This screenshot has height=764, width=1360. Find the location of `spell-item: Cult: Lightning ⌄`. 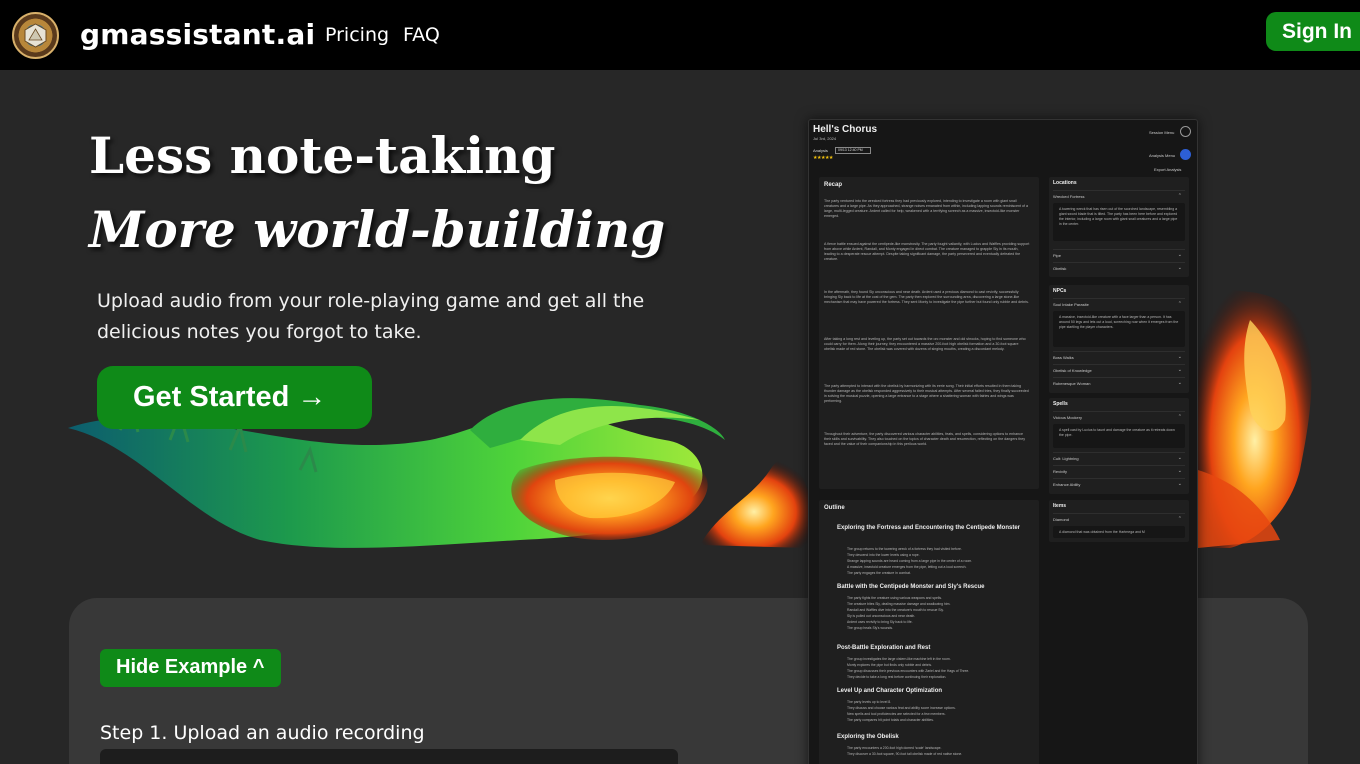

spell-item: Cult: Lightning ⌄ is located at coordinates (1119, 457).